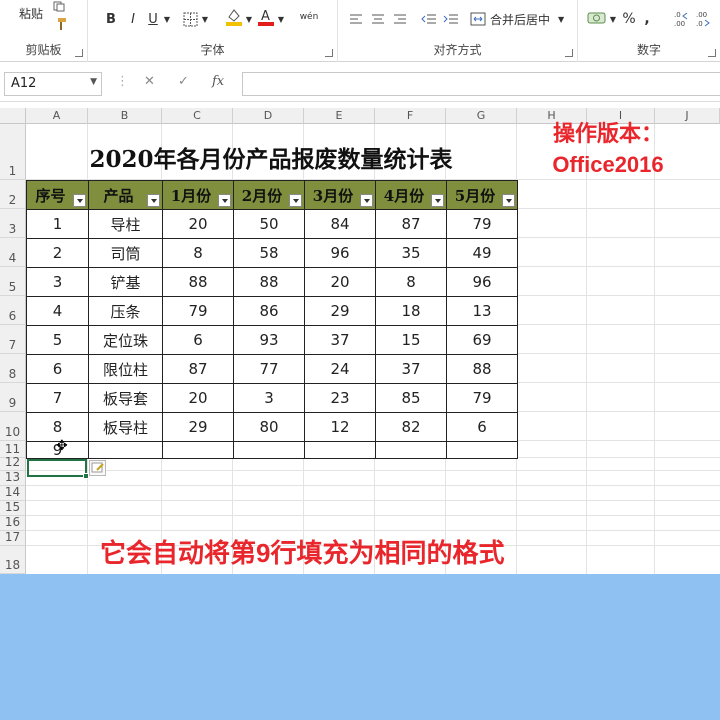 Image resolution: width=720 pixels, height=720 pixels. Describe the element at coordinates (281, 19) in the screenshot. I see `font-color-dropdown-icon: ▼` at that location.